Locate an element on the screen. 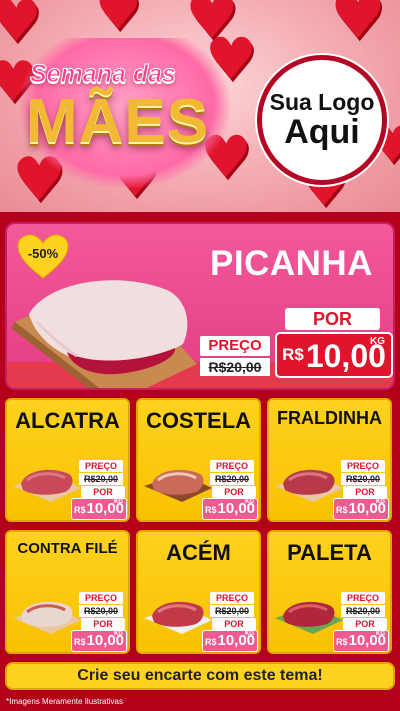 This screenshot has width=400, height=711. campaign-title-line2: MÃES is located at coordinates (118, 121).